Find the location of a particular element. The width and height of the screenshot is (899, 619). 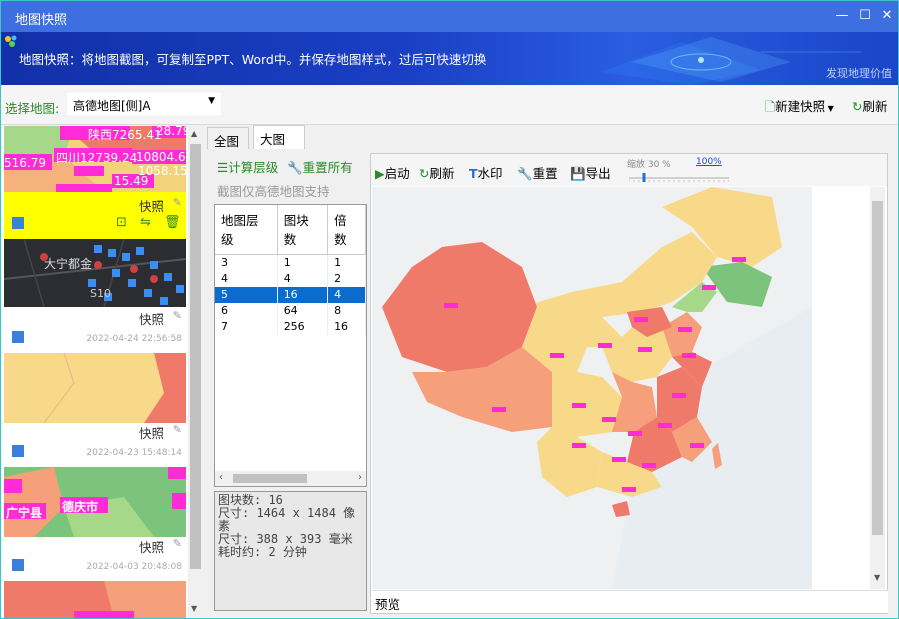

zoom-slider is located at coordinates (679, 177).